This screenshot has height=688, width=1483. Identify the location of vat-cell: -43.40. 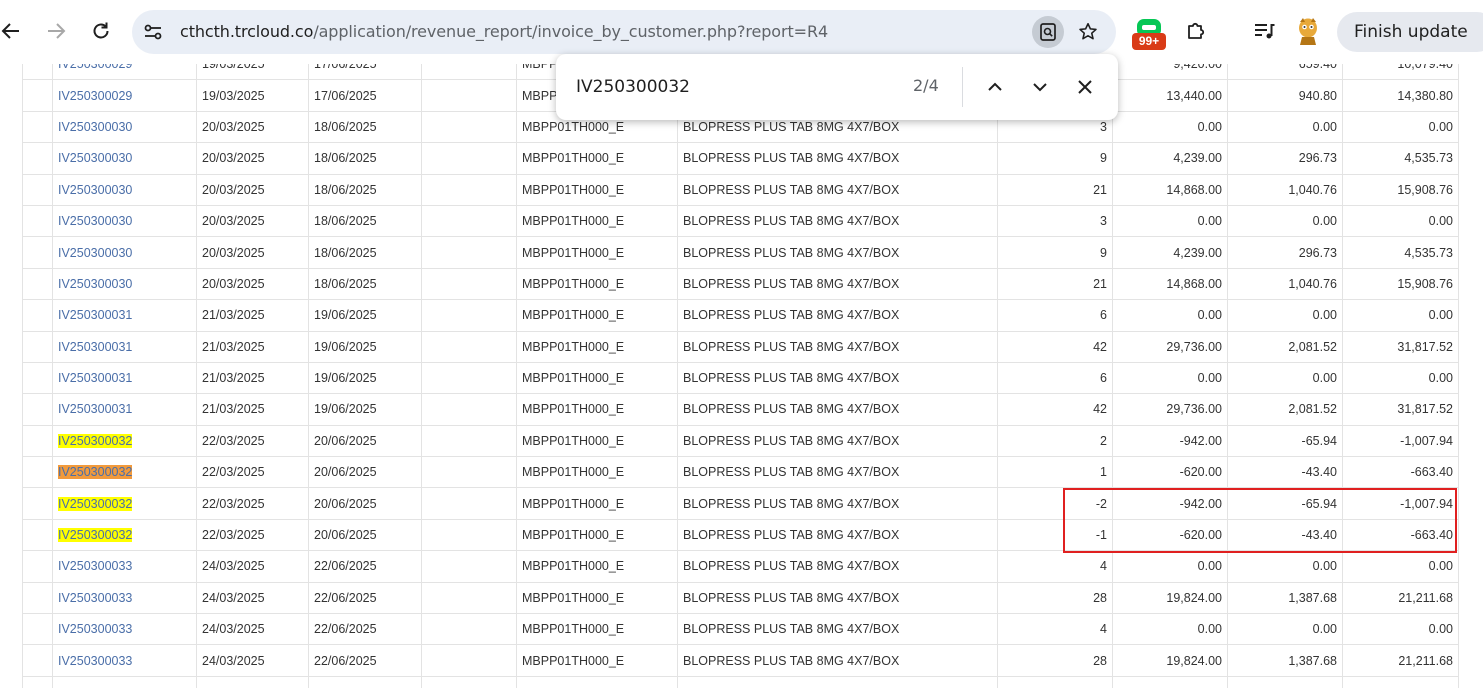
(1285, 472).